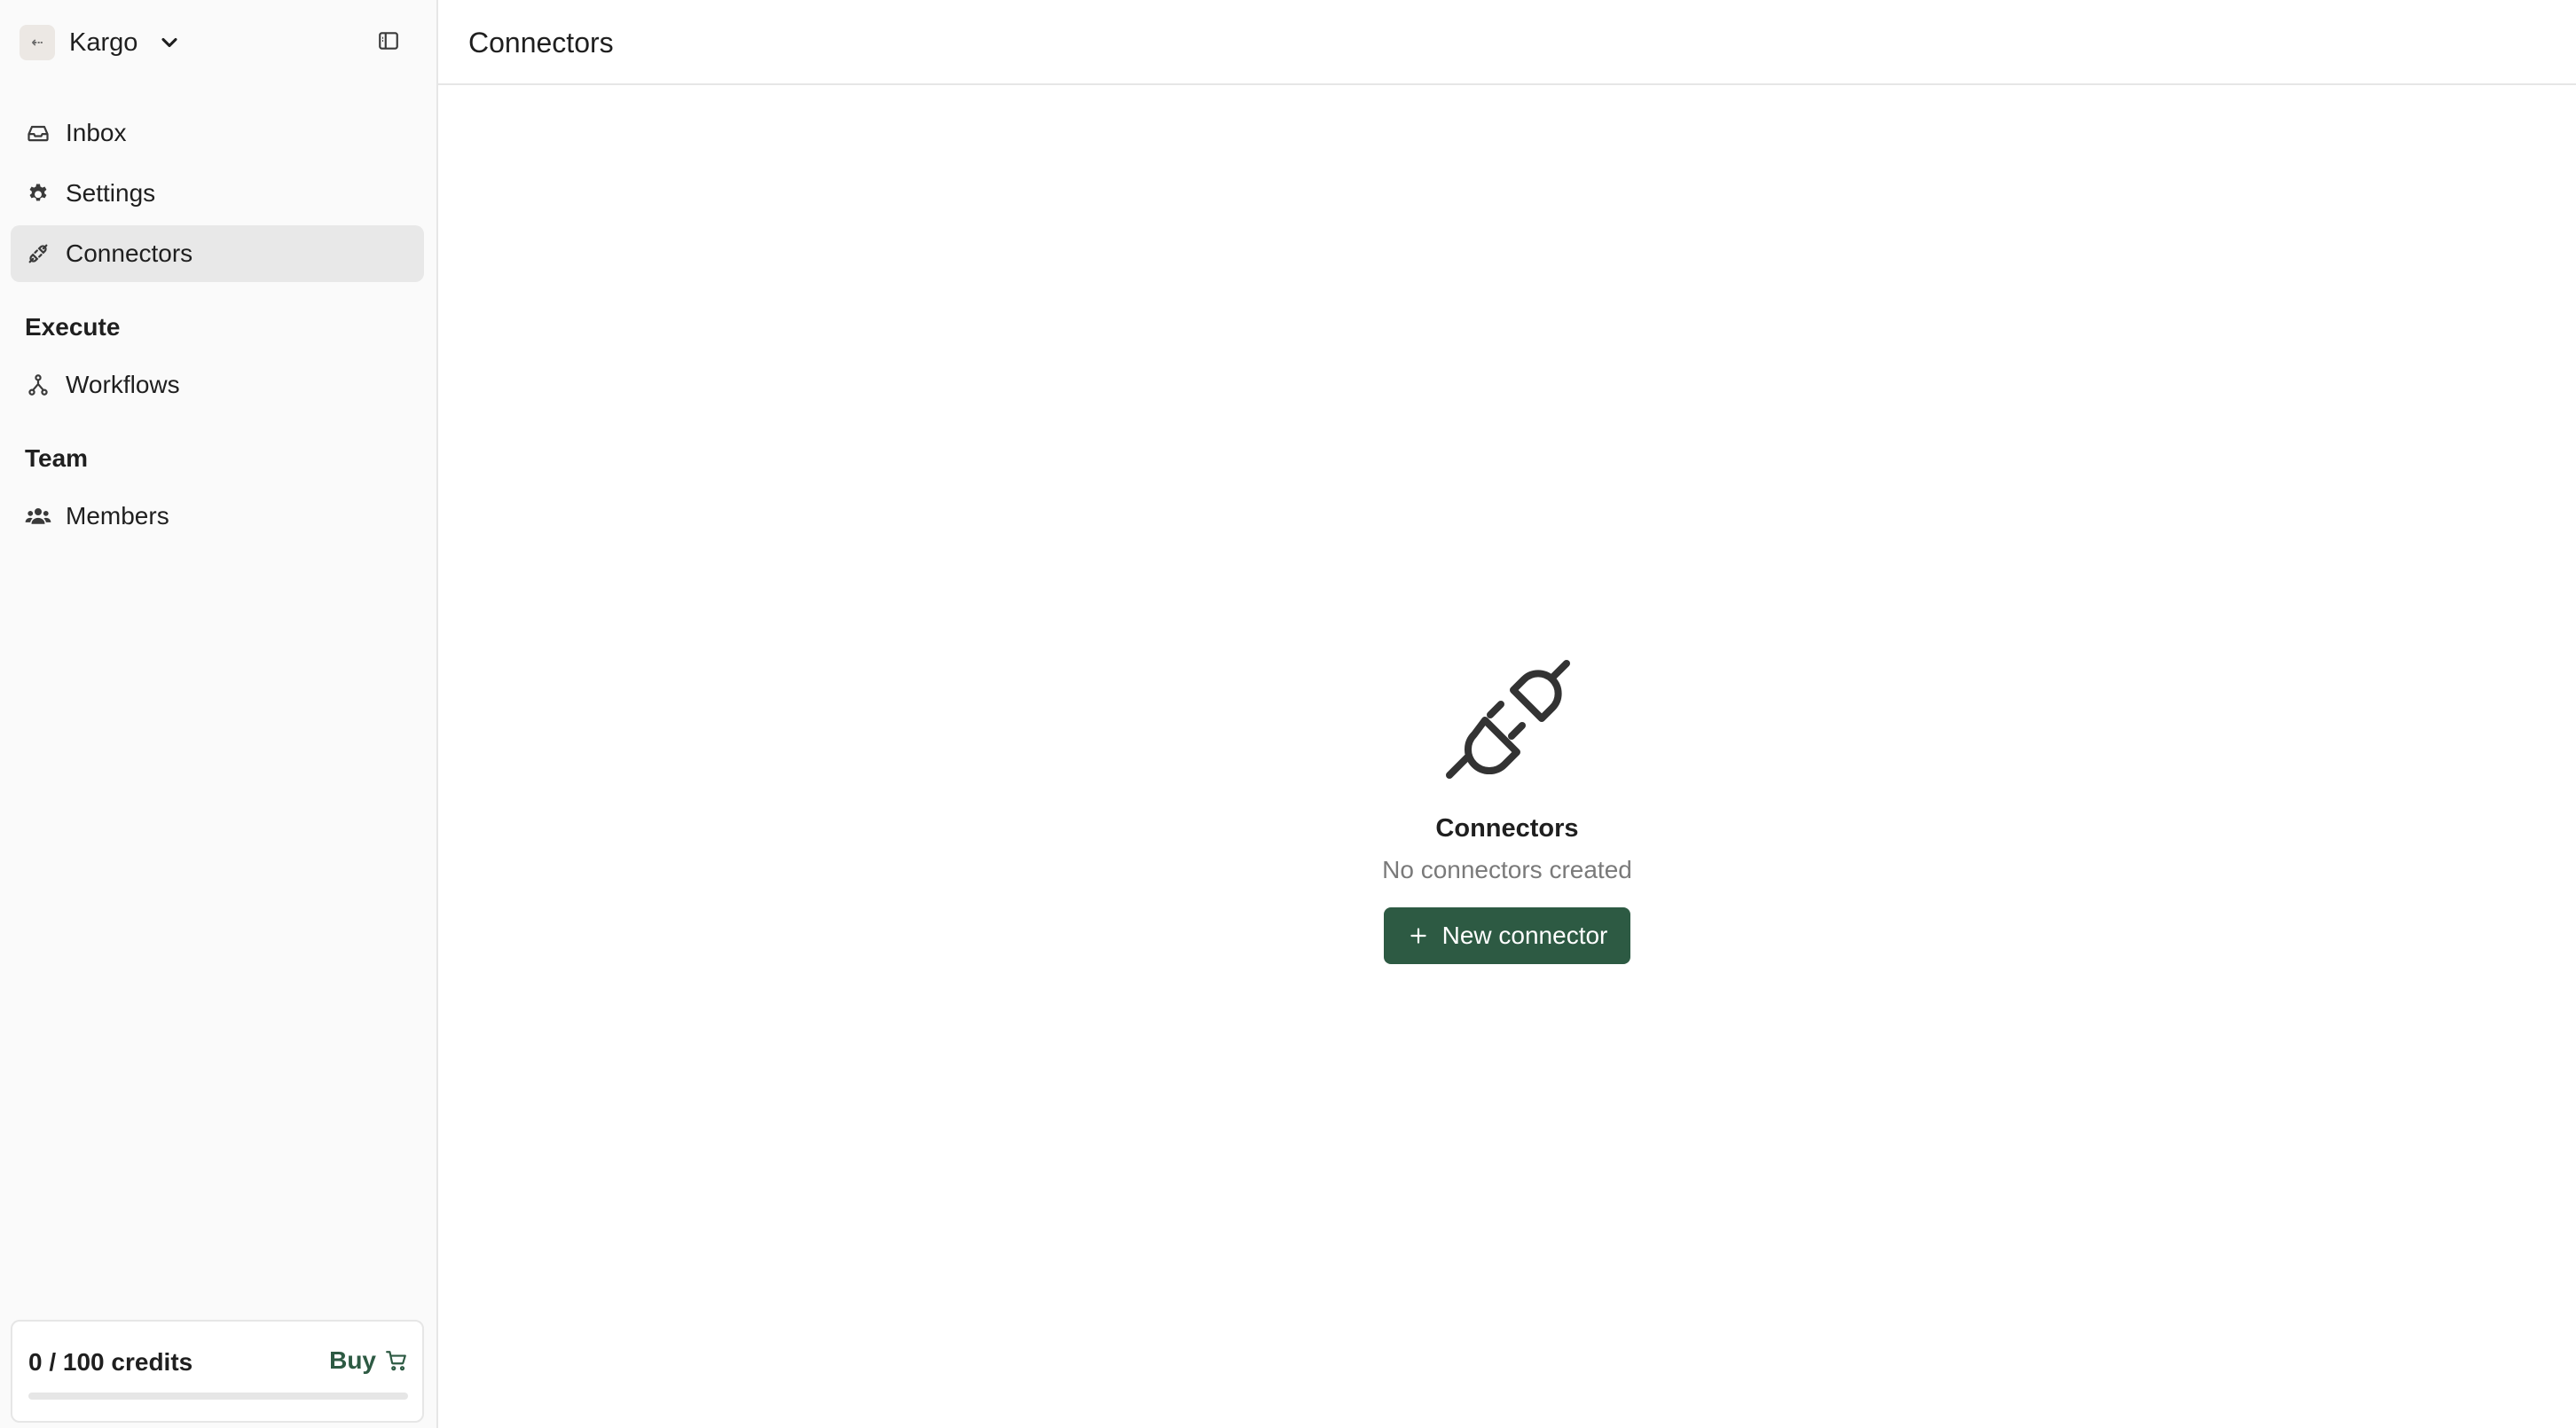 This screenshot has height=1428, width=2576. What do you see at coordinates (111, 193) in the screenshot?
I see `sidebar-item-label: Settings` at bounding box center [111, 193].